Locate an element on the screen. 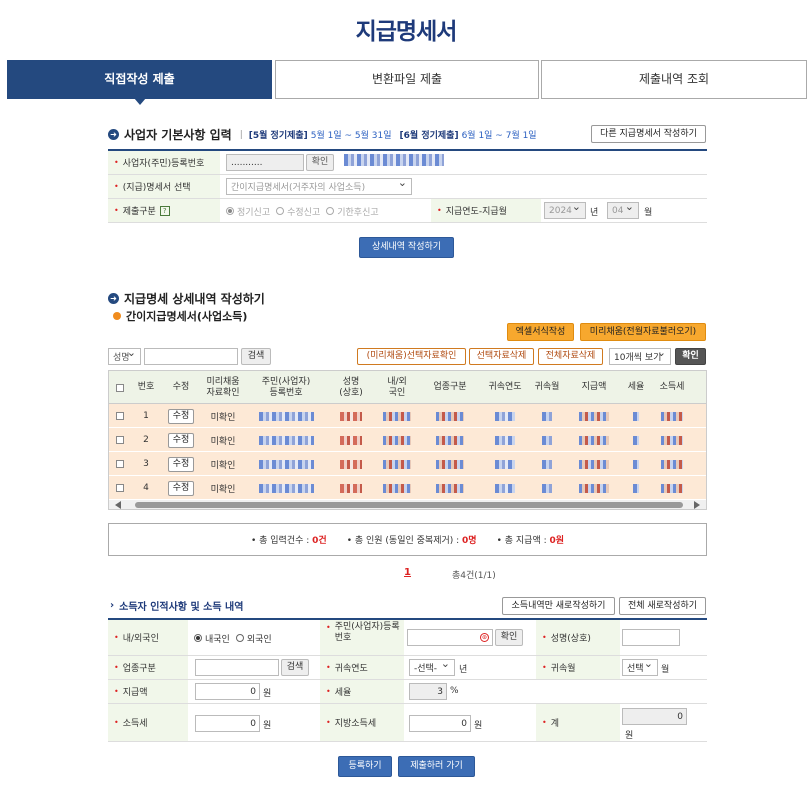  select-all-checkbox is located at coordinates (120, 387).